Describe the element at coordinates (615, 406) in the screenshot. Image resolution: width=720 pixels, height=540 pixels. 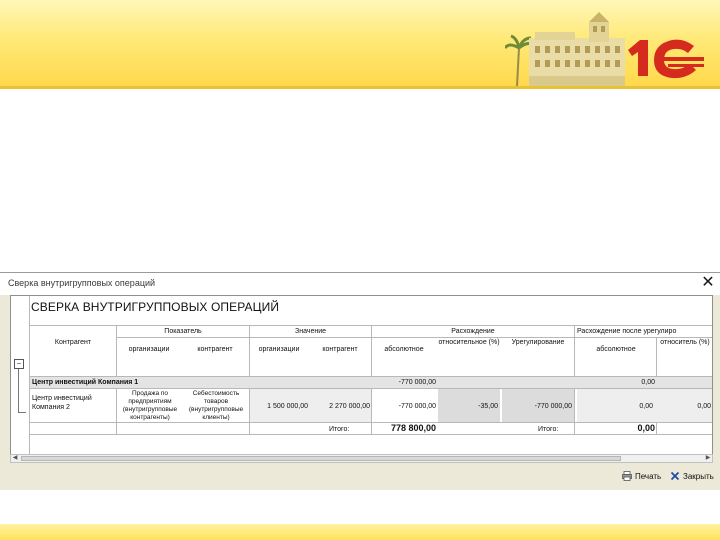
I see `row-after-abs: 0,00` at that location.